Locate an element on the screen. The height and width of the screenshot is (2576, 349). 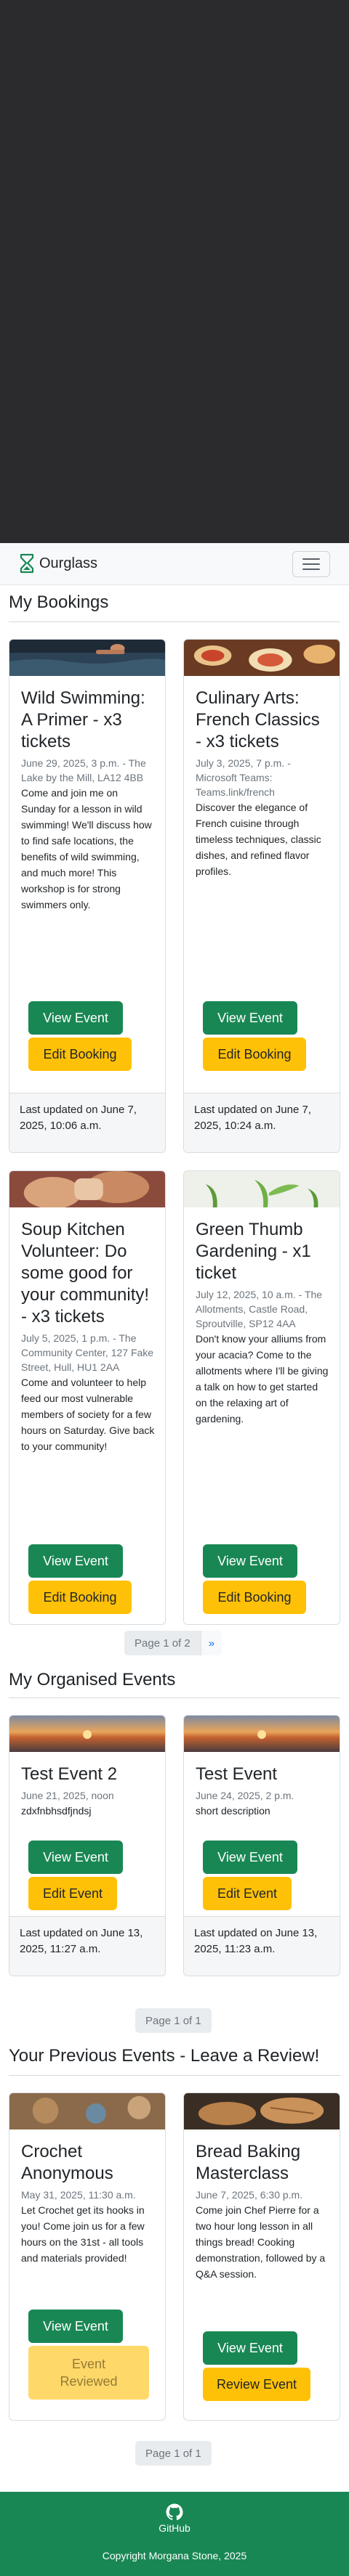
github-label: GitHub is located at coordinates (174, 2528).